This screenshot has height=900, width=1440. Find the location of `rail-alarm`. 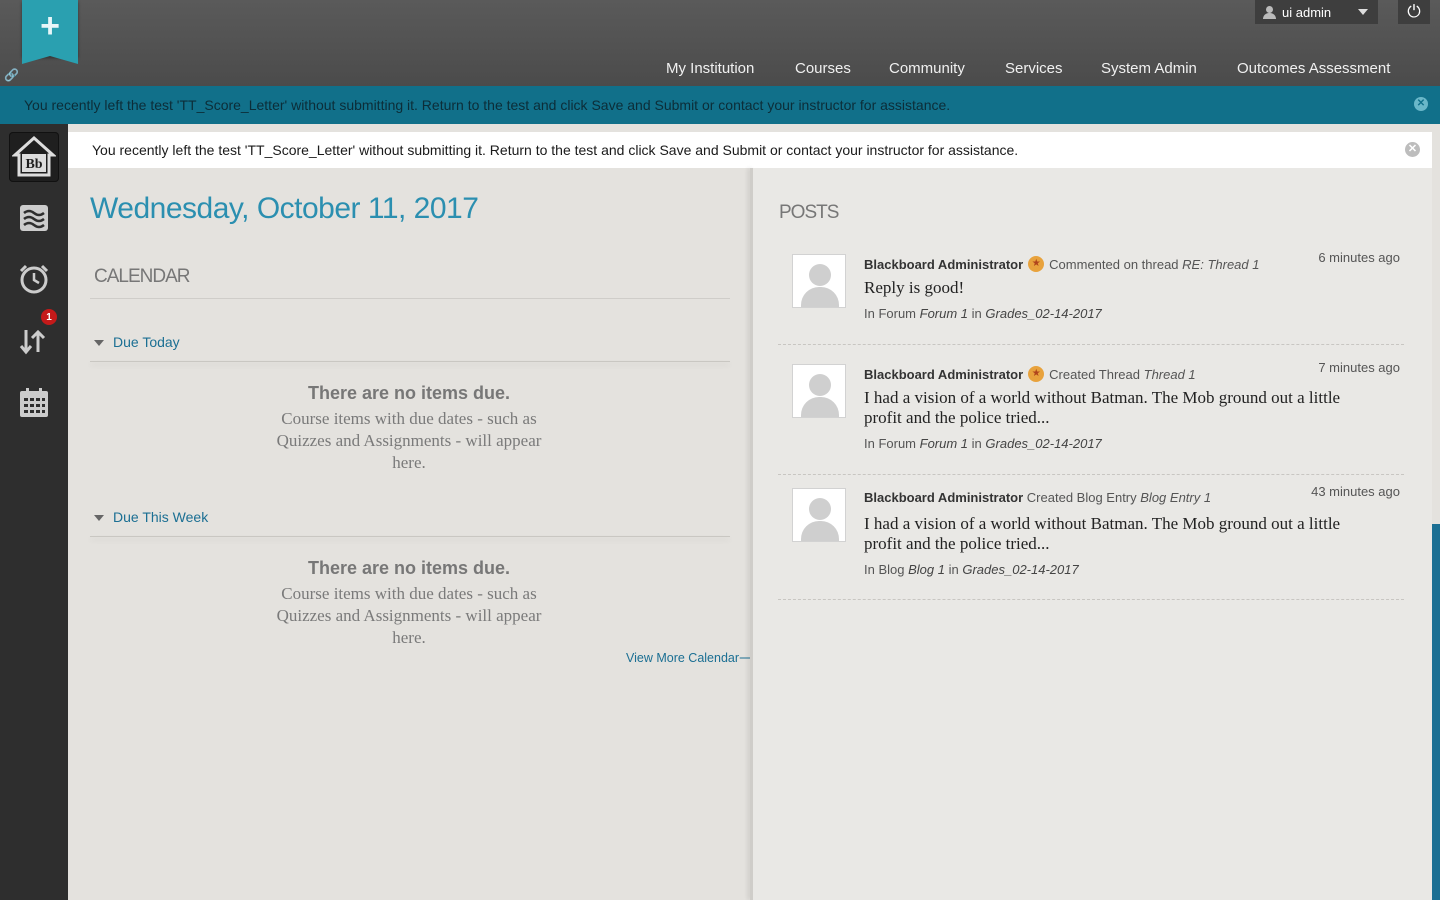

rail-alarm is located at coordinates (34, 279).